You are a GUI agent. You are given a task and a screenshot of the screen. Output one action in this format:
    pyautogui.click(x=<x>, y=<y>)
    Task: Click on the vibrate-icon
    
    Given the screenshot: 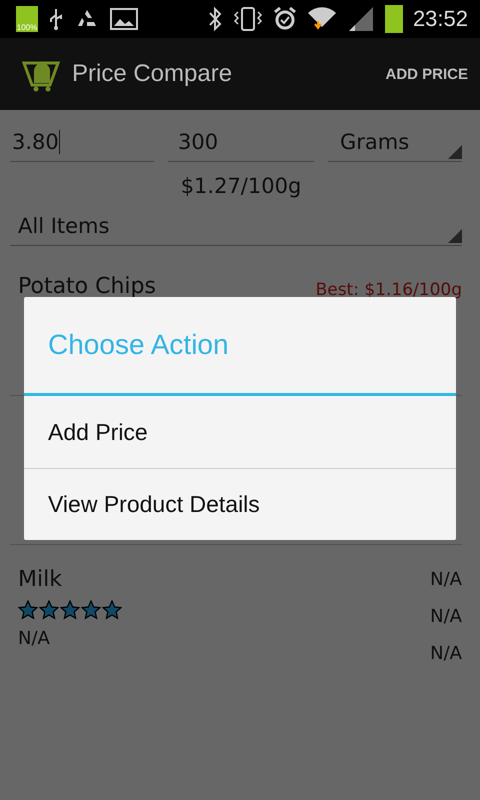 What is the action you would take?
    pyautogui.click(x=247, y=19)
    